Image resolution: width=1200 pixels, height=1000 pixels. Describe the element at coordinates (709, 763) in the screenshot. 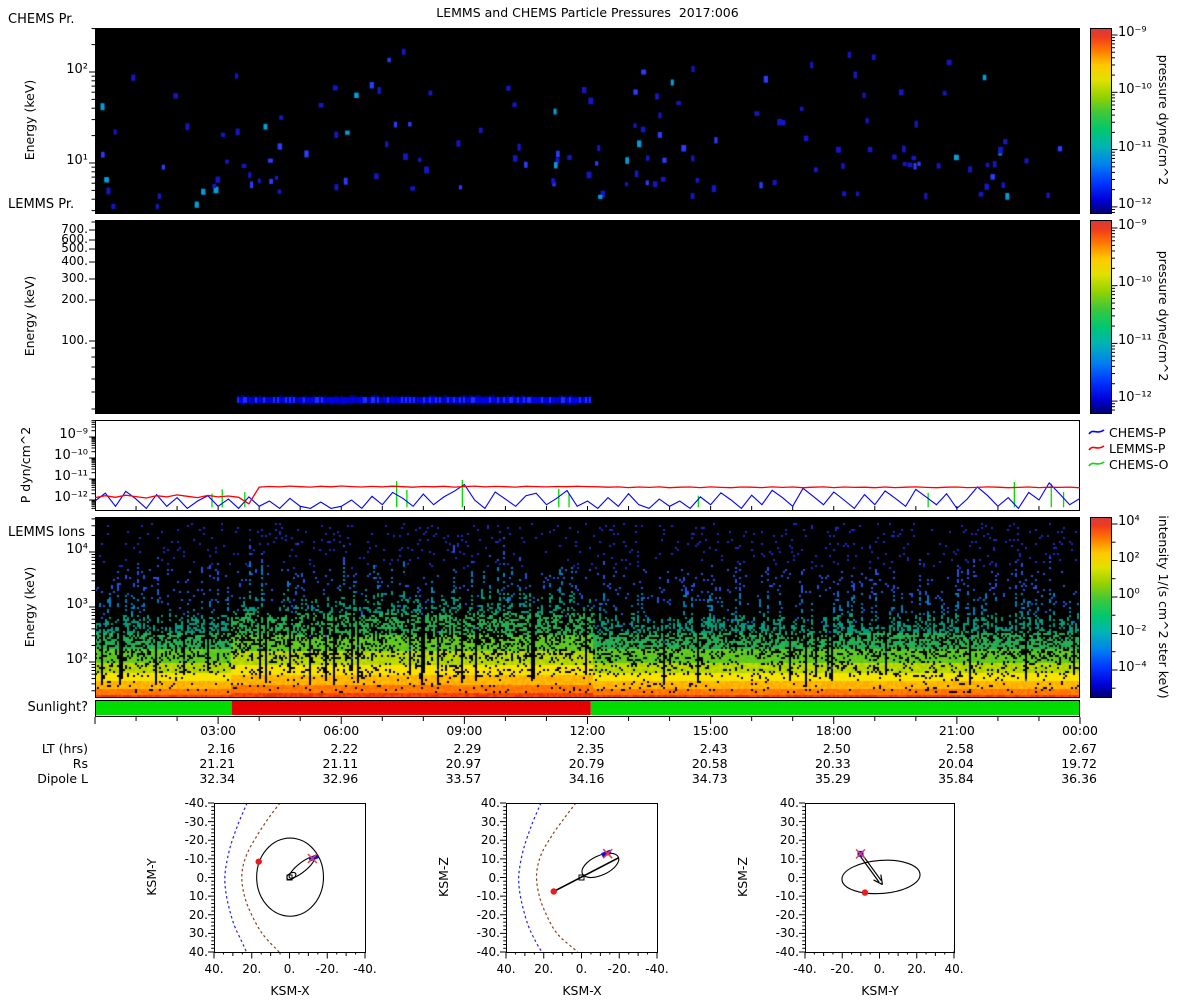

I see `row-value: 20.58` at that location.